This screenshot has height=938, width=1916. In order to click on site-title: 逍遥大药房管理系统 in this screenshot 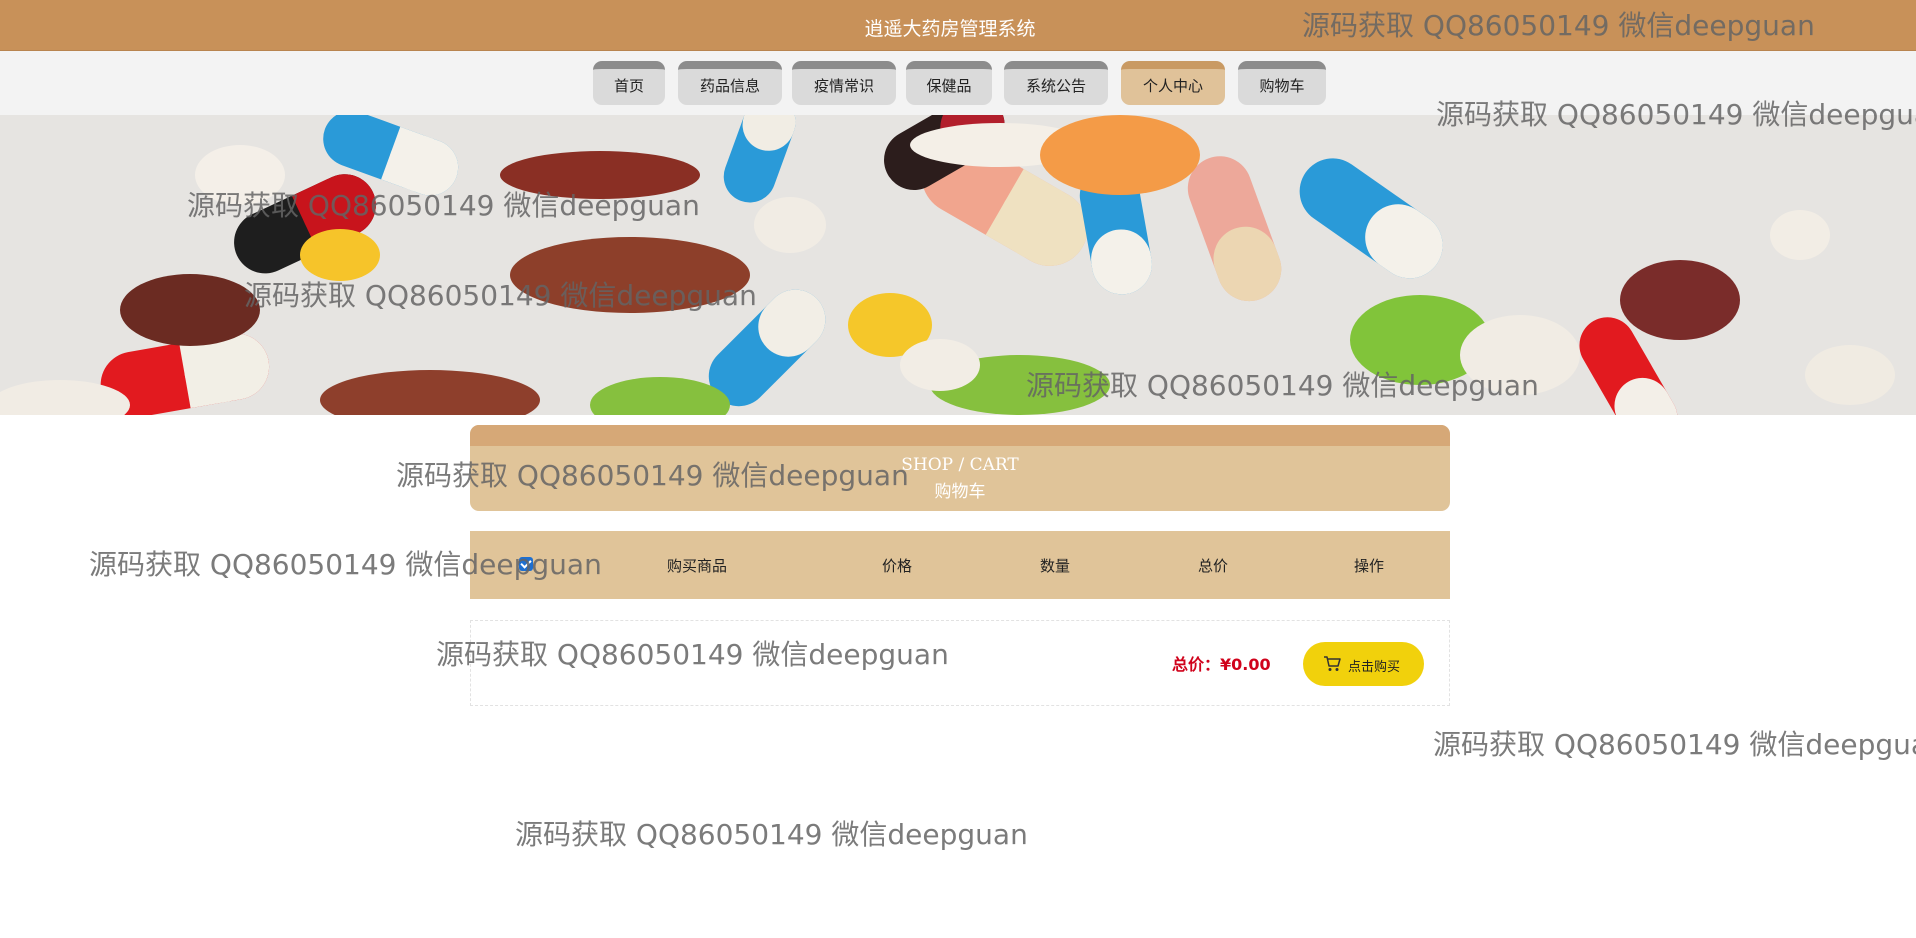, I will do `click(950, 29)`.